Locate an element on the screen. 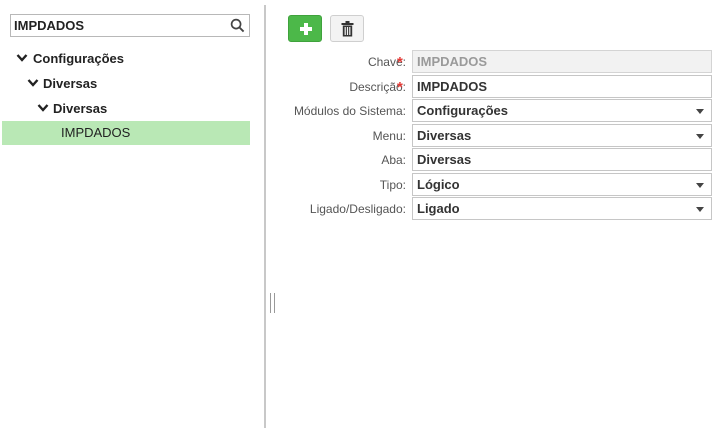 Image resolution: width=720 pixels, height=428 pixels. form-row-chave: Chave: * IMPDADOS is located at coordinates (493, 61).